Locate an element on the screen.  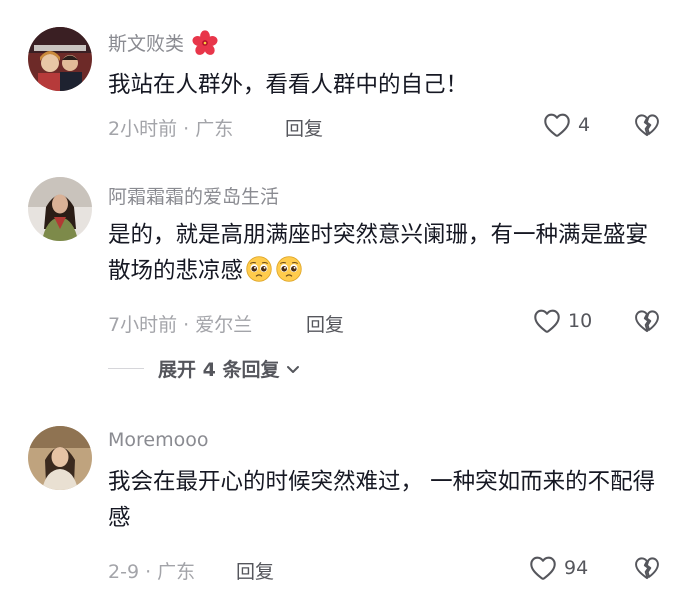
like-count: 10 is located at coordinates (580, 321).